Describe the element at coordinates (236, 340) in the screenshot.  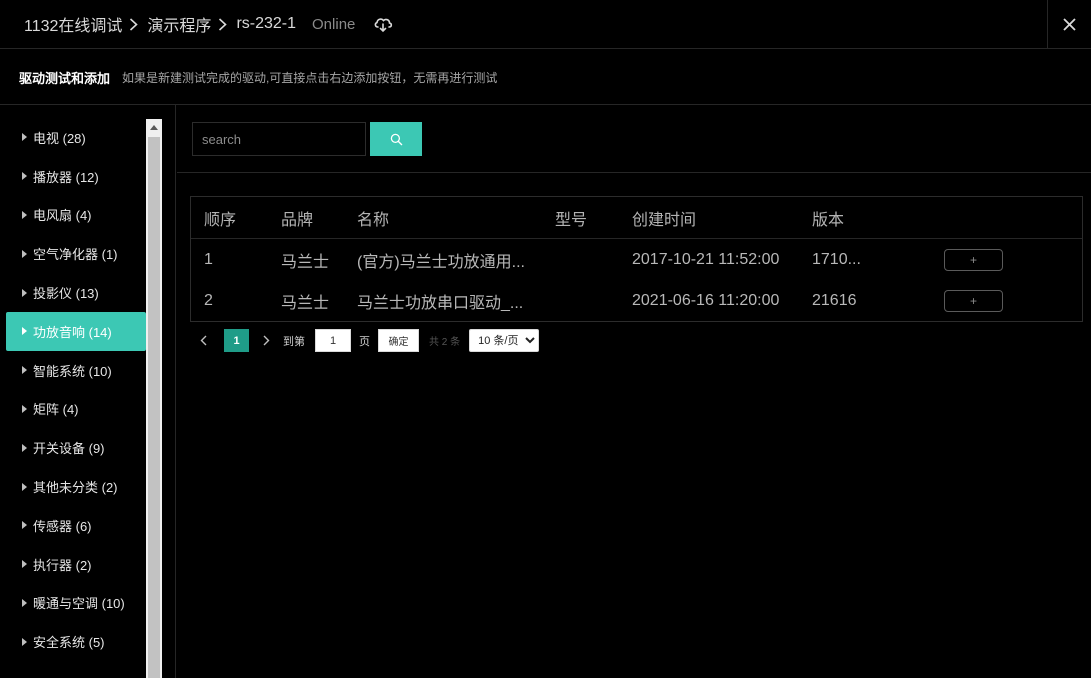
I see `page-number-current: 1` at that location.